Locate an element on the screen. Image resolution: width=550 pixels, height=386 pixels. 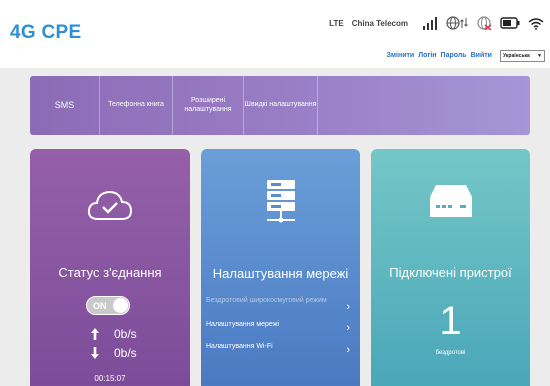
connection-toggle: ON is located at coordinates (108, 305).